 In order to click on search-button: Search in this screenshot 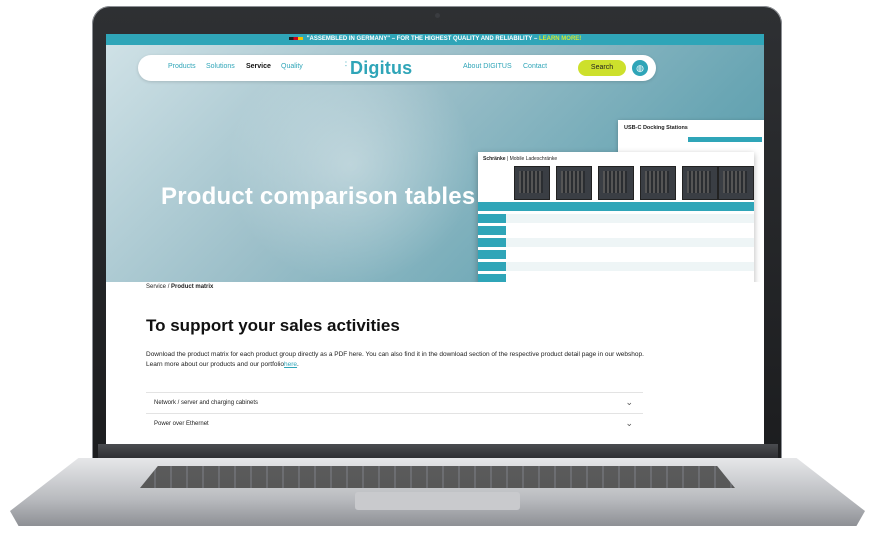, I will do `click(602, 68)`.